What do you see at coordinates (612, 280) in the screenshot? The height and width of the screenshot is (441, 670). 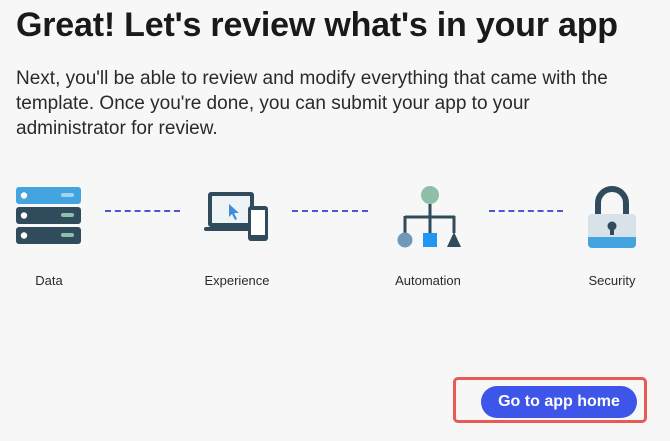 I see `step-label: Security` at bounding box center [612, 280].